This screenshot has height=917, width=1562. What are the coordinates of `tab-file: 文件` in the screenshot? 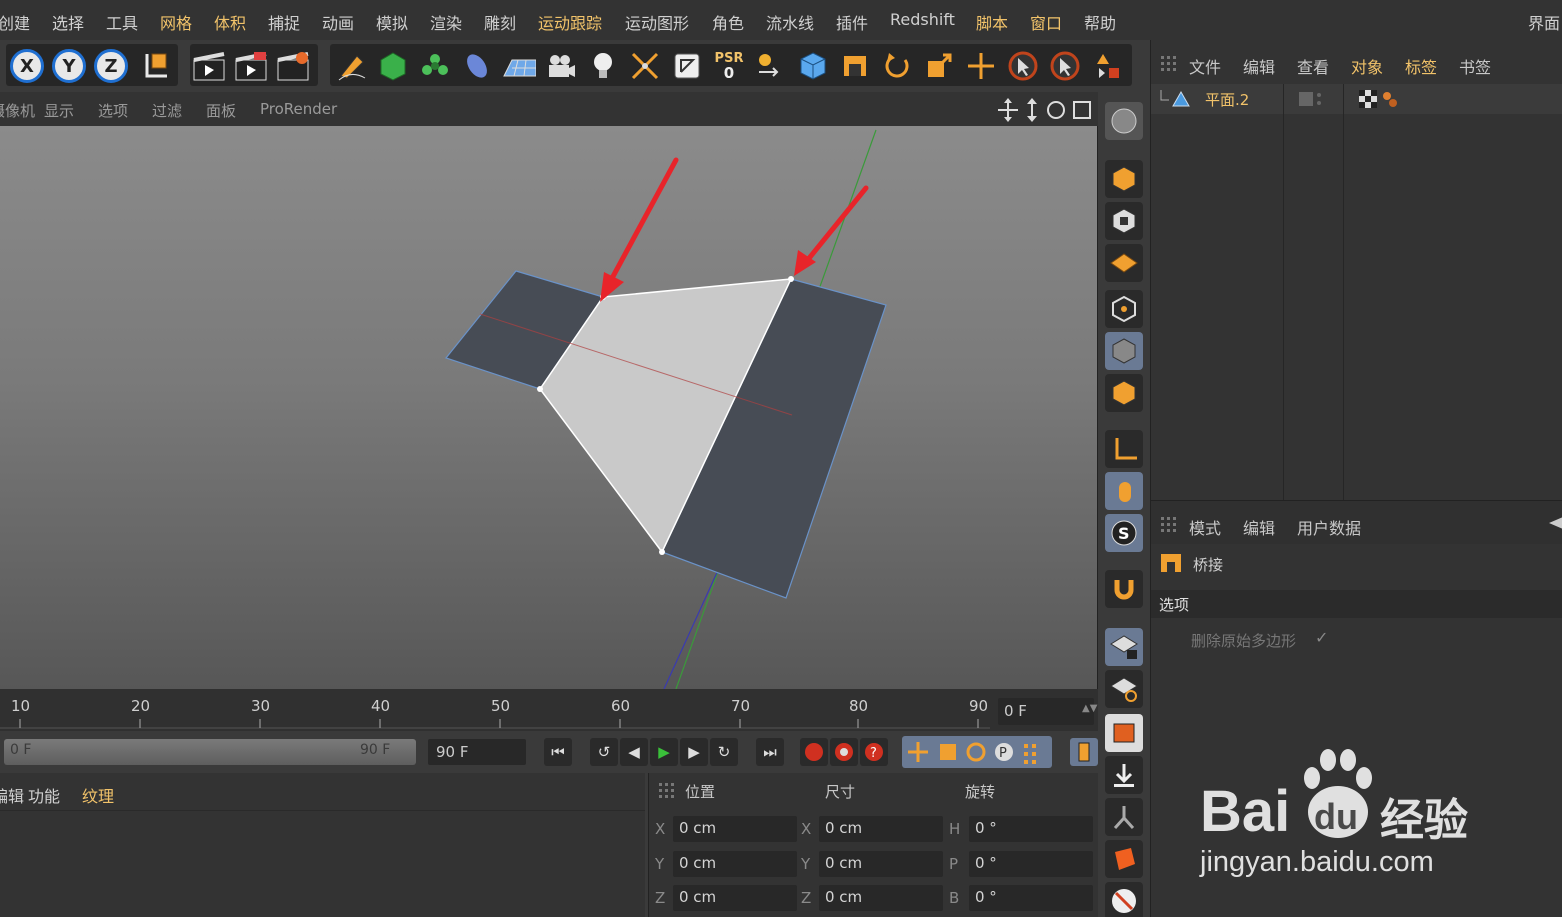 It's located at (1205, 66).